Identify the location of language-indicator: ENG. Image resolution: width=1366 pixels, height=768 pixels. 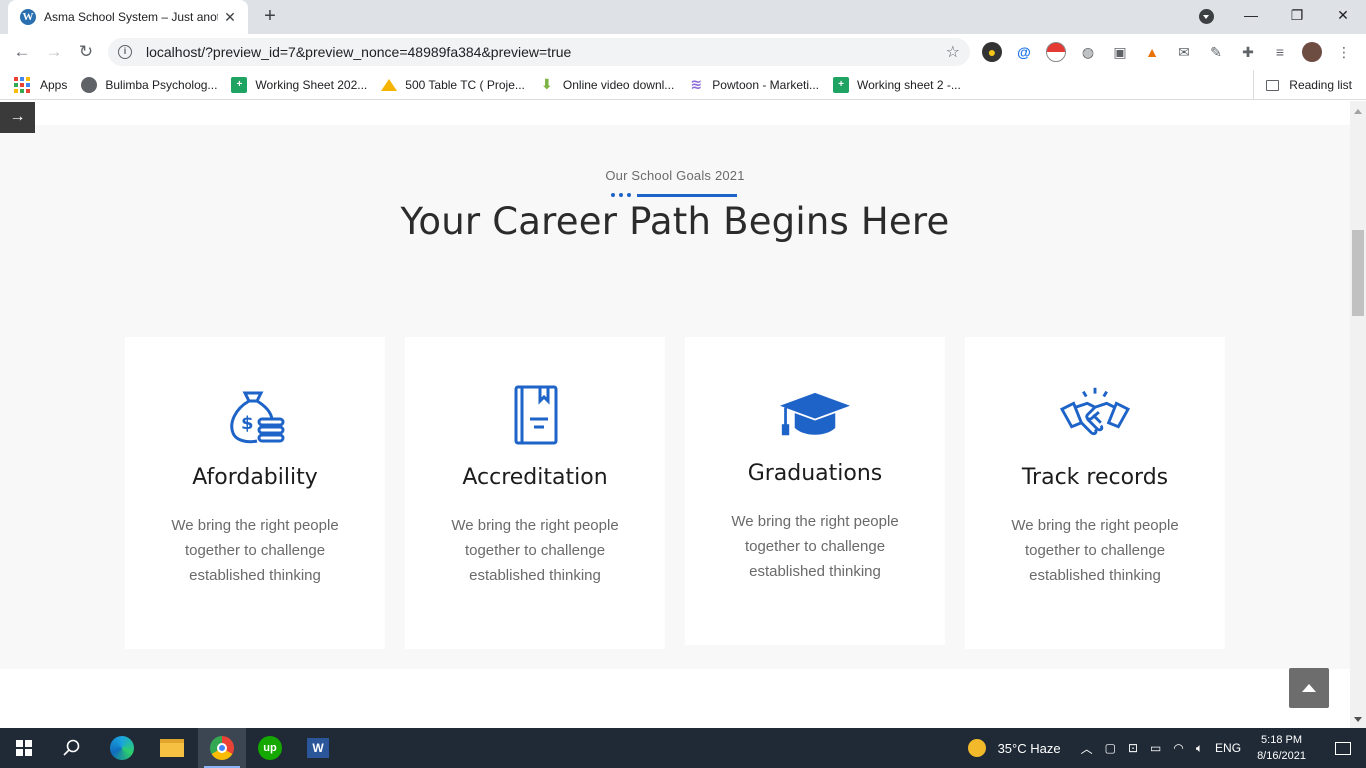
(1228, 748).